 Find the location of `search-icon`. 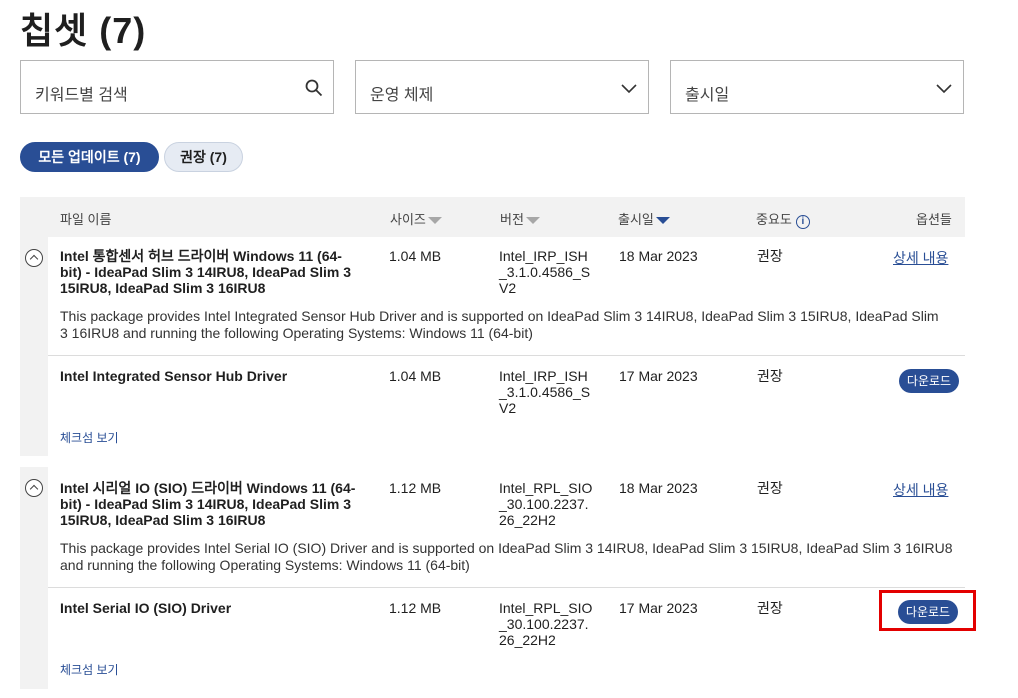

search-icon is located at coordinates (314, 88).